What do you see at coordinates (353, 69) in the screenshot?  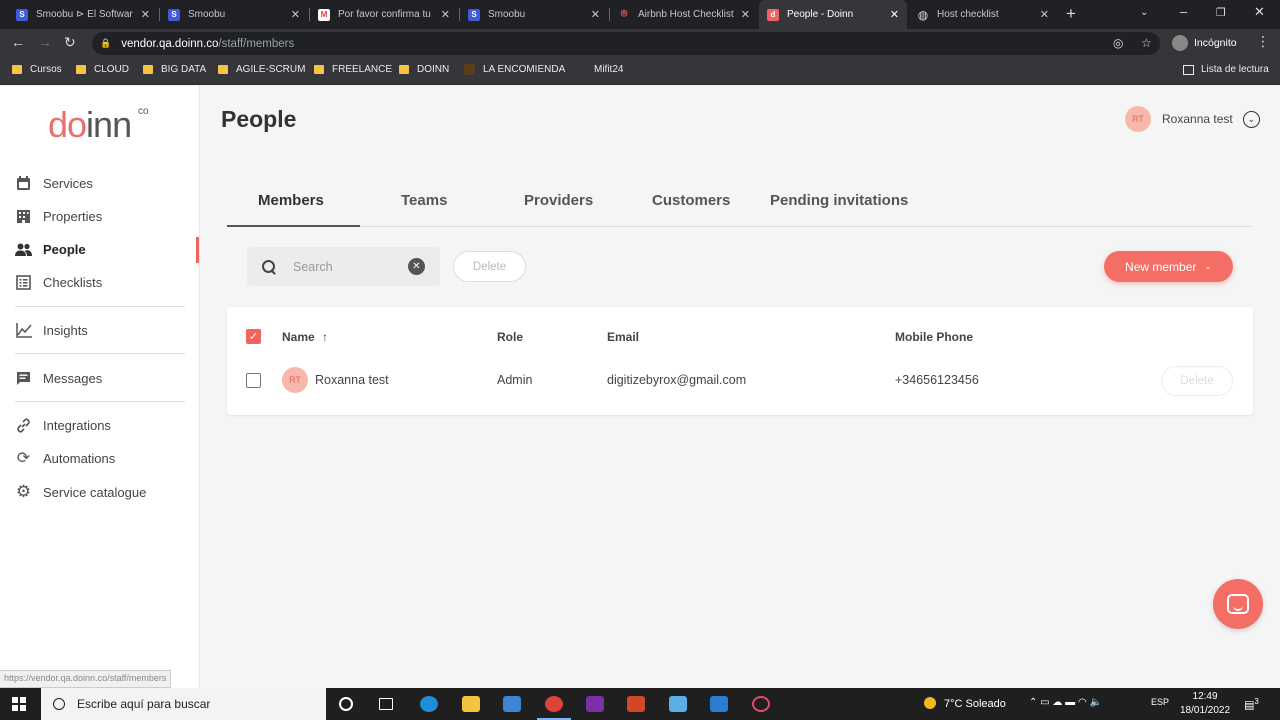 I see `bookmark-freelance: FREELANCE` at bounding box center [353, 69].